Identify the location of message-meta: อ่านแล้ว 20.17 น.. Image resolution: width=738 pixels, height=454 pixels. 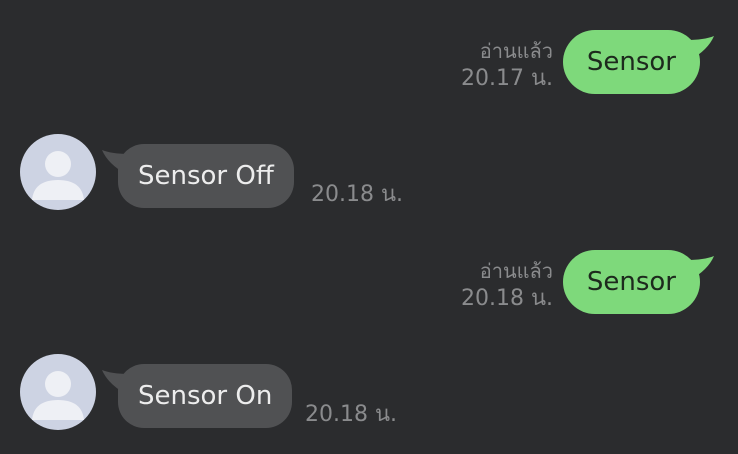
(507, 66).